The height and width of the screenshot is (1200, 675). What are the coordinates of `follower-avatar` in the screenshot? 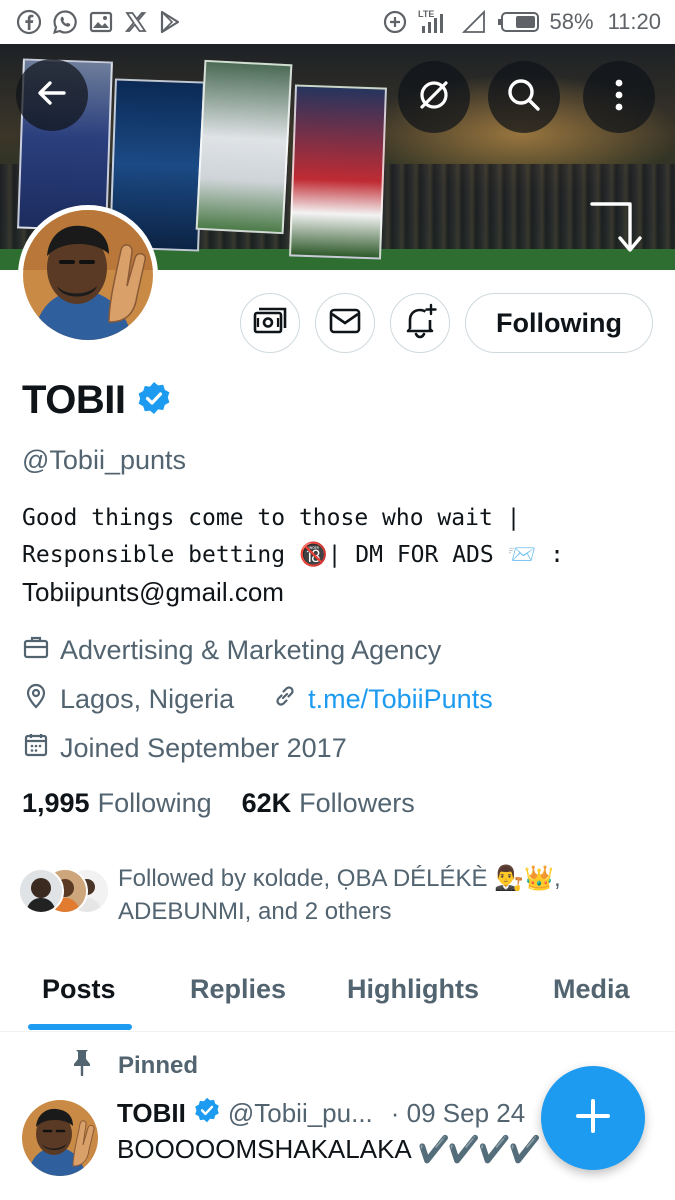 It's located at (41, 891).